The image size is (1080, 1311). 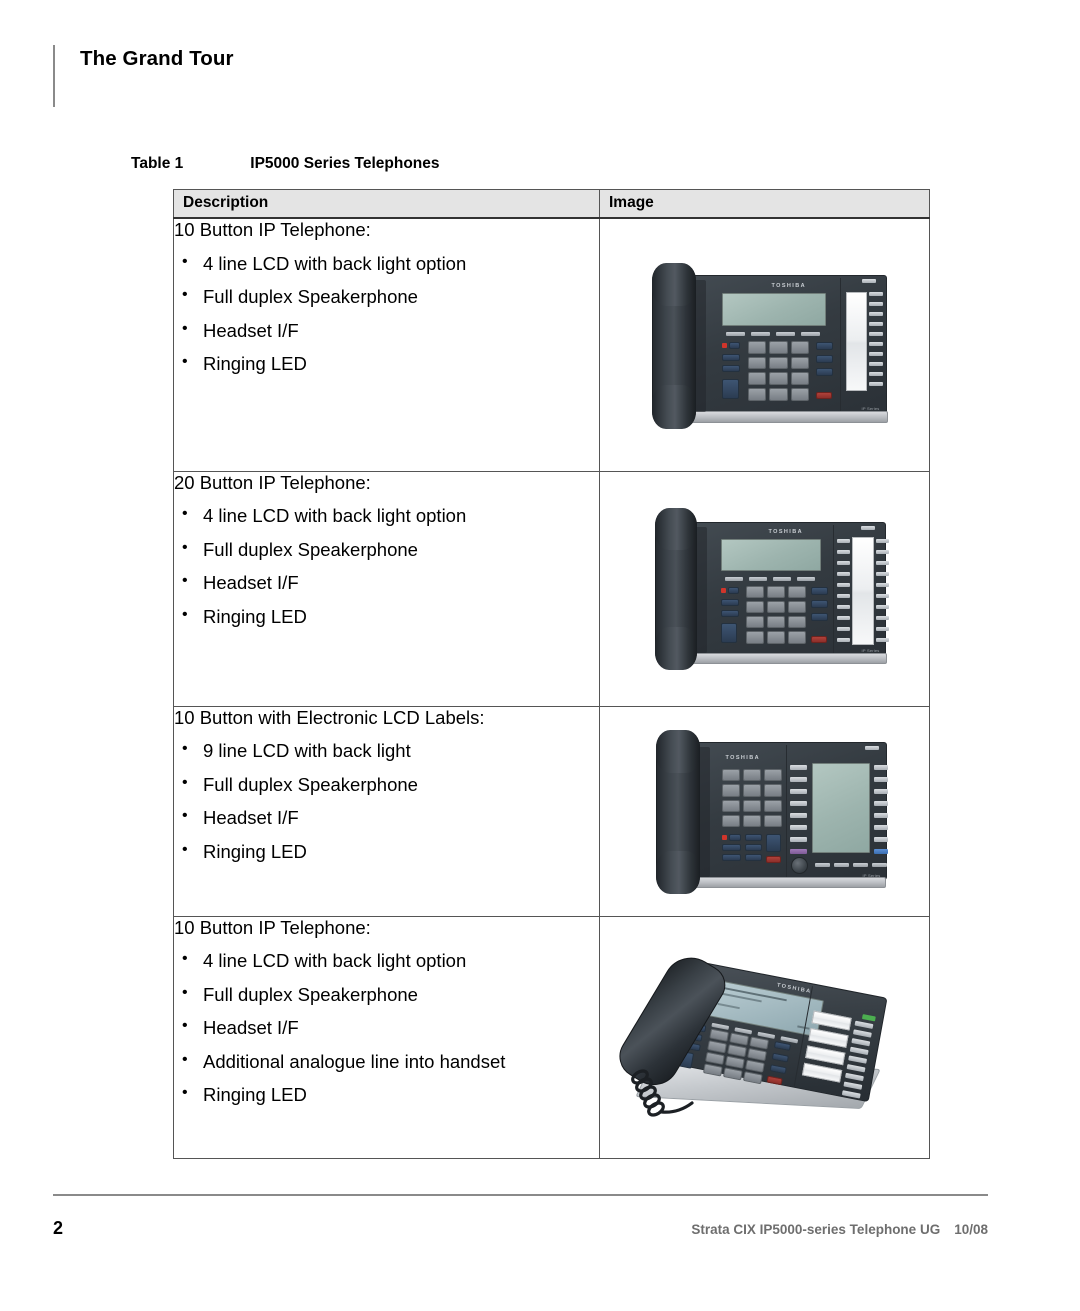 What do you see at coordinates (880, 810) in the screenshot?
I see `electronic-label-button-column-right` at bounding box center [880, 810].